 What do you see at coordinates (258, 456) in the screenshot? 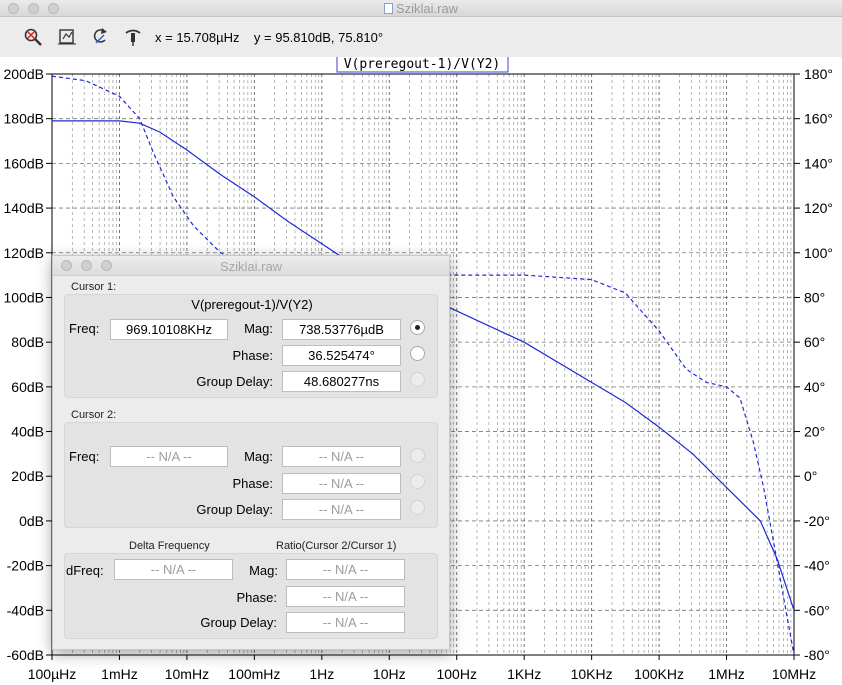
I see `cursor2-mag-label: Mag:` at bounding box center [258, 456].